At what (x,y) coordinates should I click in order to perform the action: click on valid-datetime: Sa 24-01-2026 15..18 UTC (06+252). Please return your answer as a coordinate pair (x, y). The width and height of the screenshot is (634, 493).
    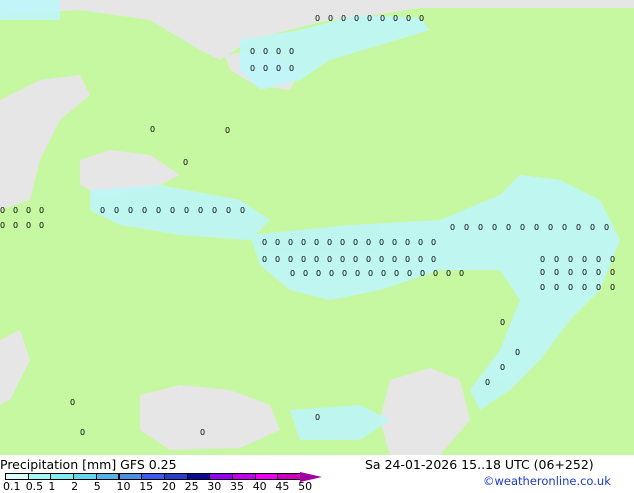
    Looking at the image, I should click on (479, 464).